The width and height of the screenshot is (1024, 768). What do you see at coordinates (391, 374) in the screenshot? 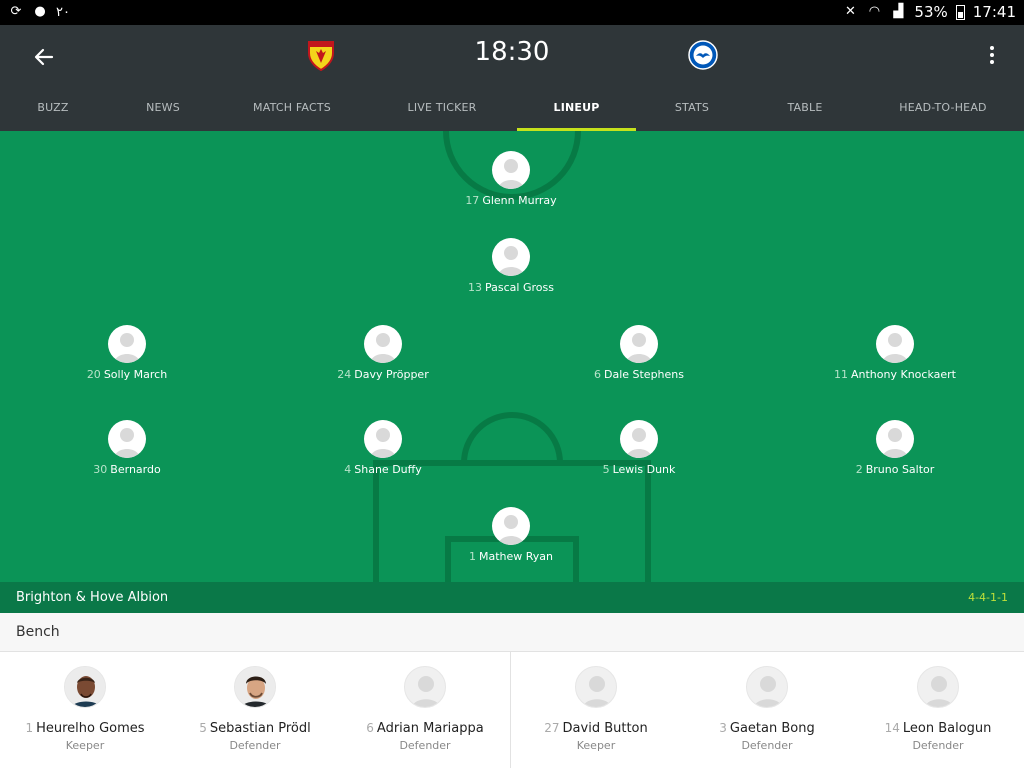
I see `player-name: Davy Pröpper` at bounding box center [391, 374].